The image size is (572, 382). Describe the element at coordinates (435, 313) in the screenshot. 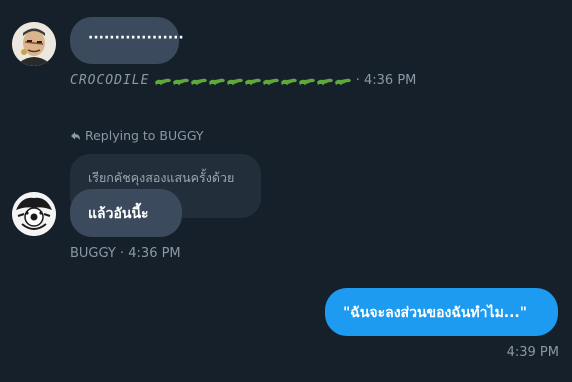

I see `message-text: "ฉันจะลงส่วนของฉันทำไม..."` at that location.